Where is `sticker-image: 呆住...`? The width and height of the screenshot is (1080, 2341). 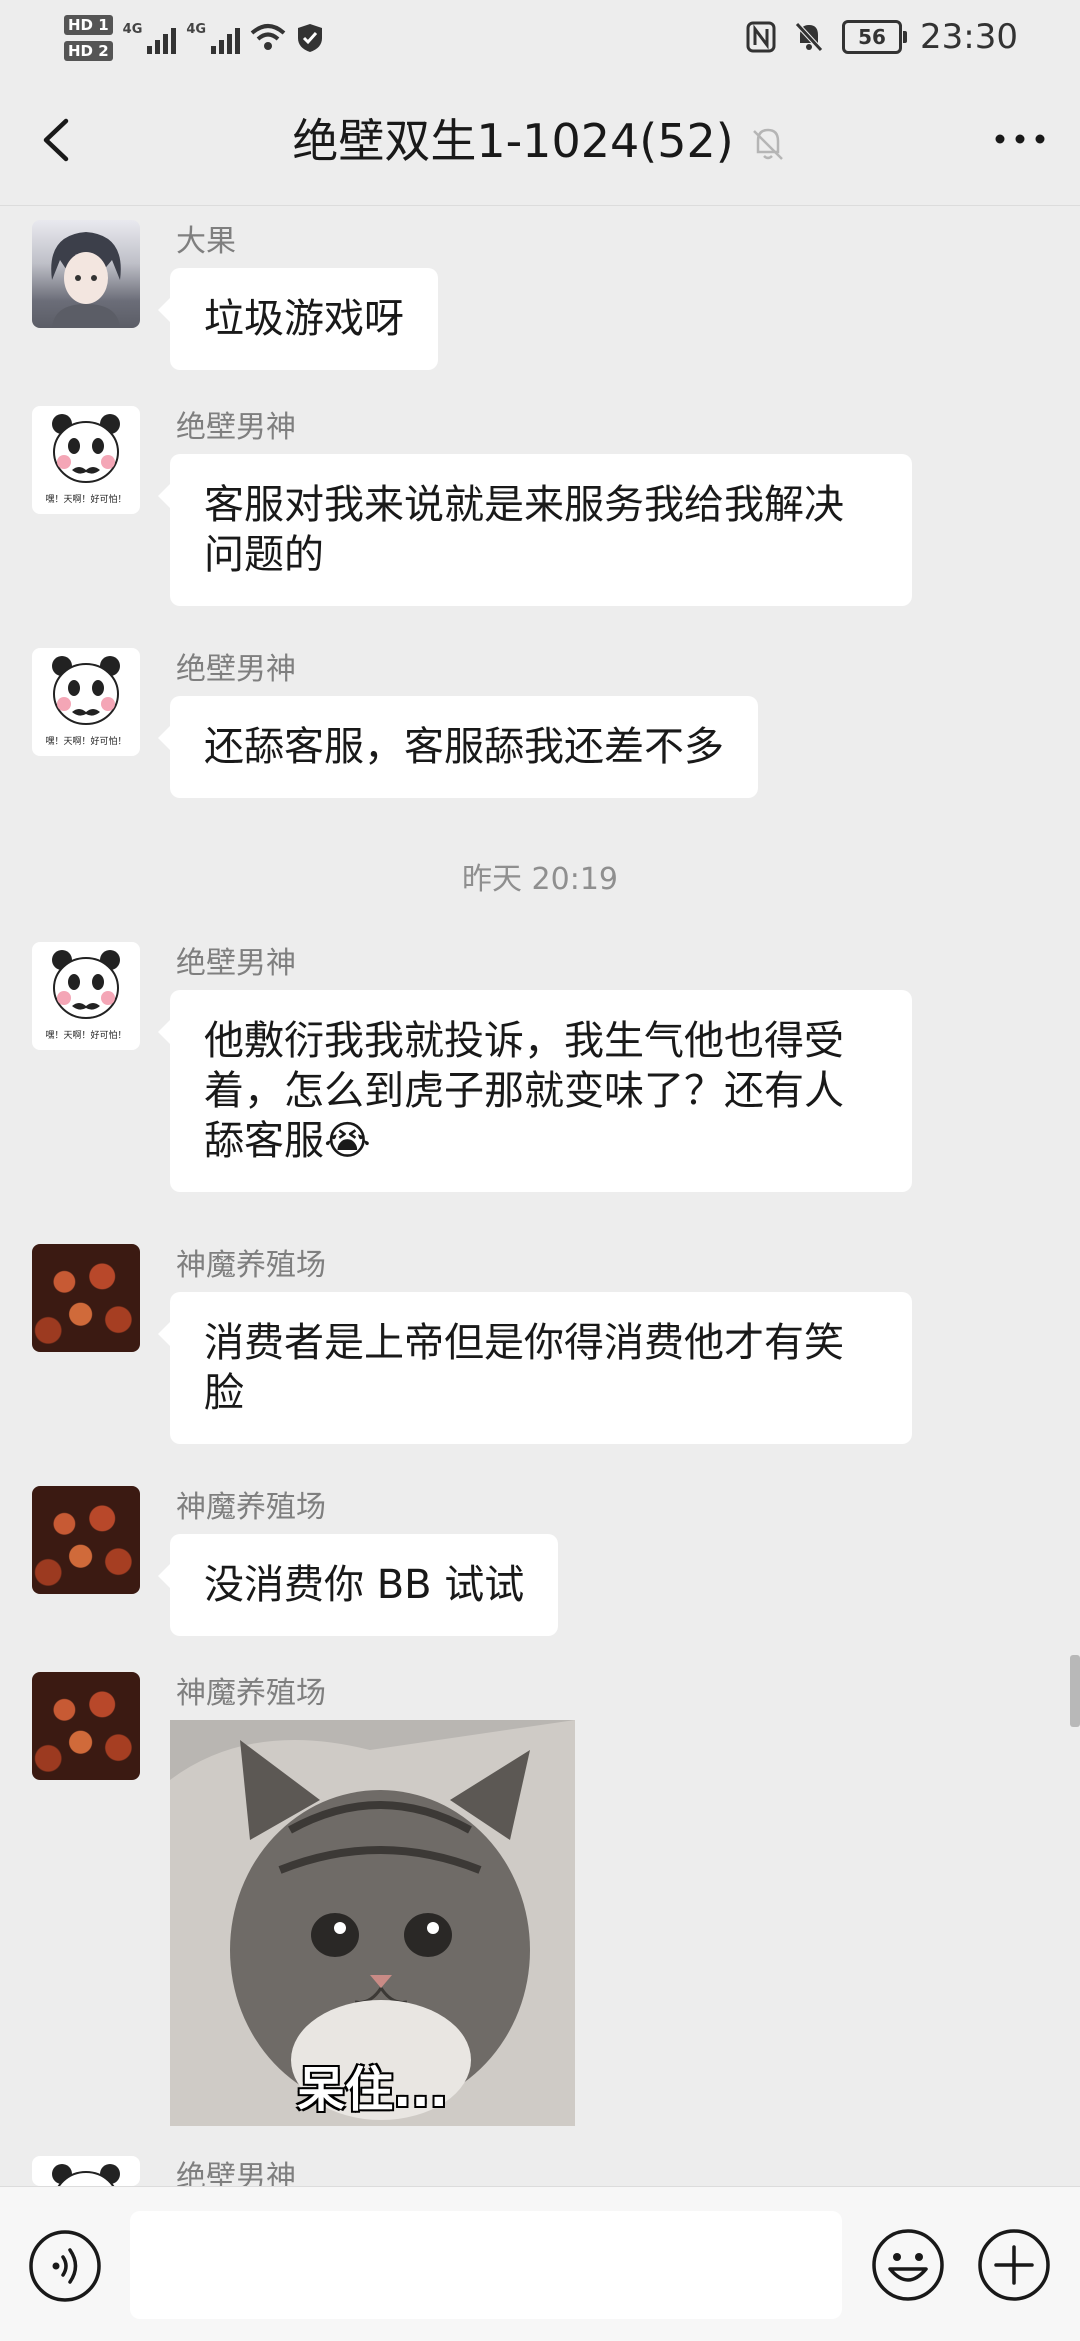 sticker-image: 呆住... is located at coordinates (372, 1923).